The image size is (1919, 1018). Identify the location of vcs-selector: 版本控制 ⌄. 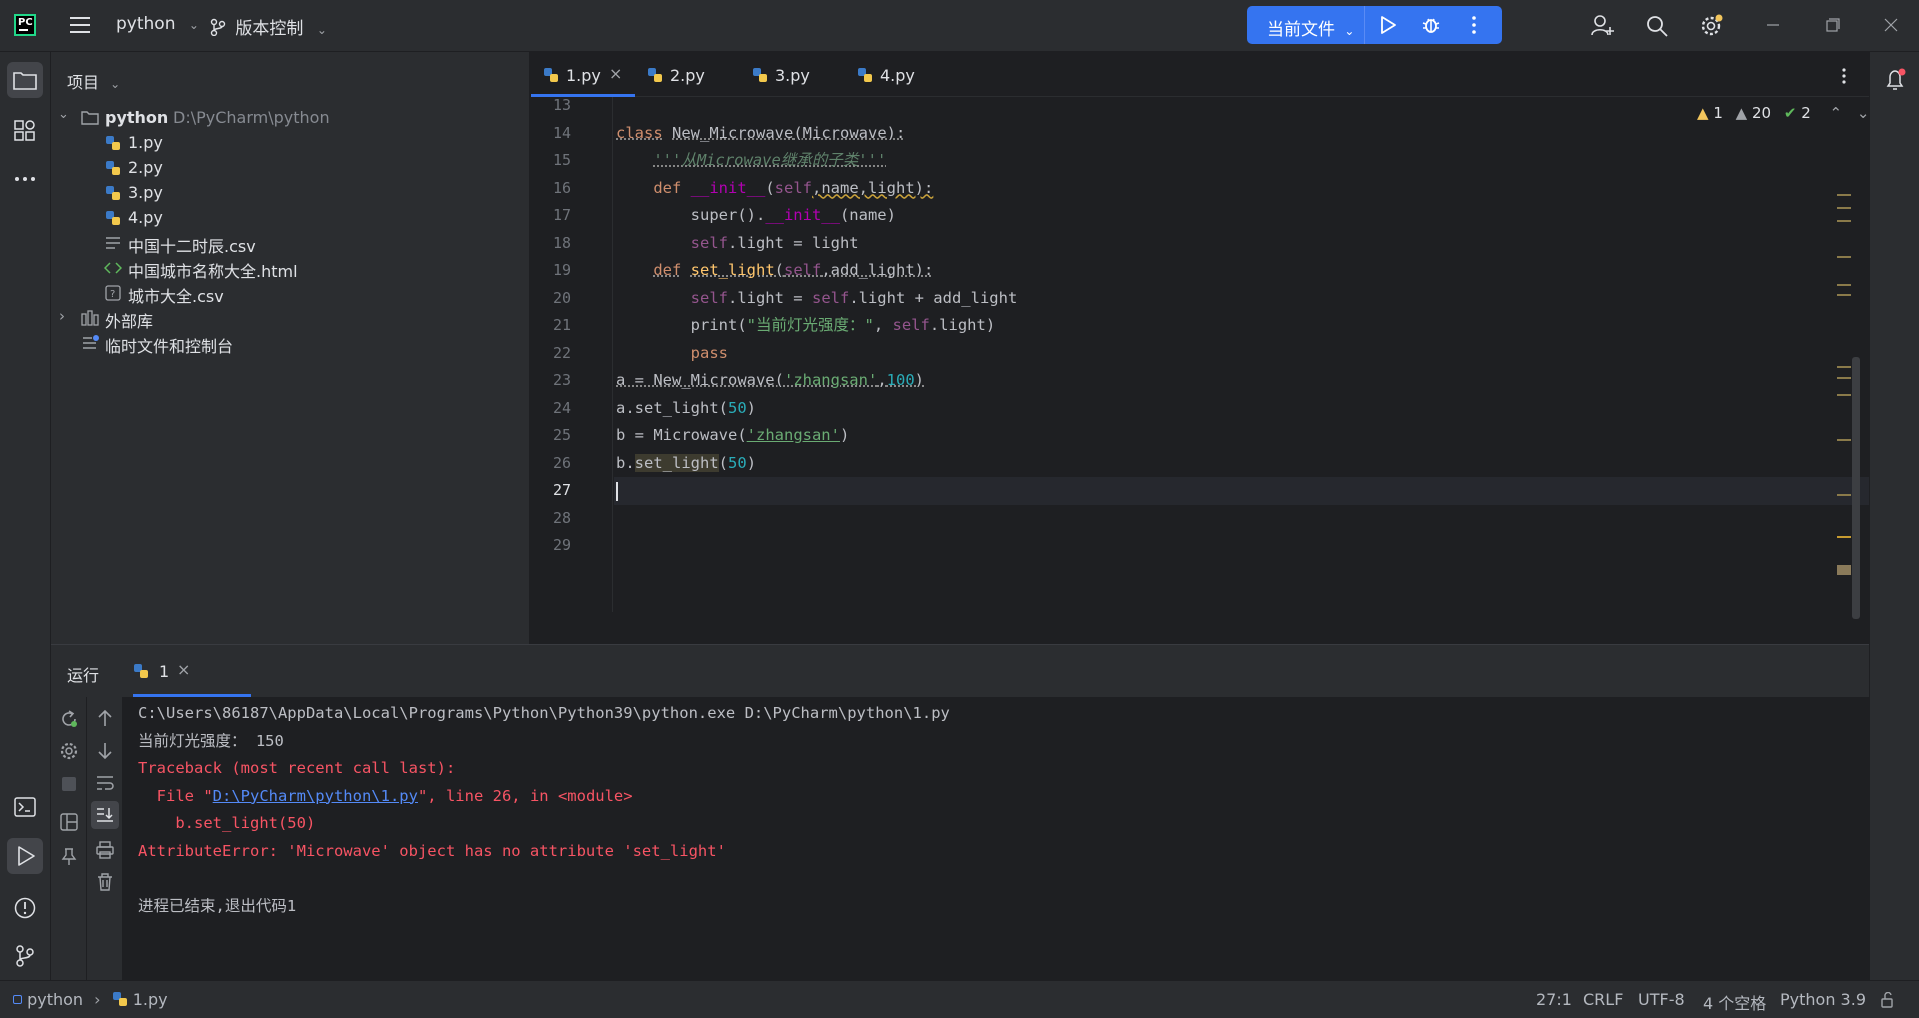
(268, 26).